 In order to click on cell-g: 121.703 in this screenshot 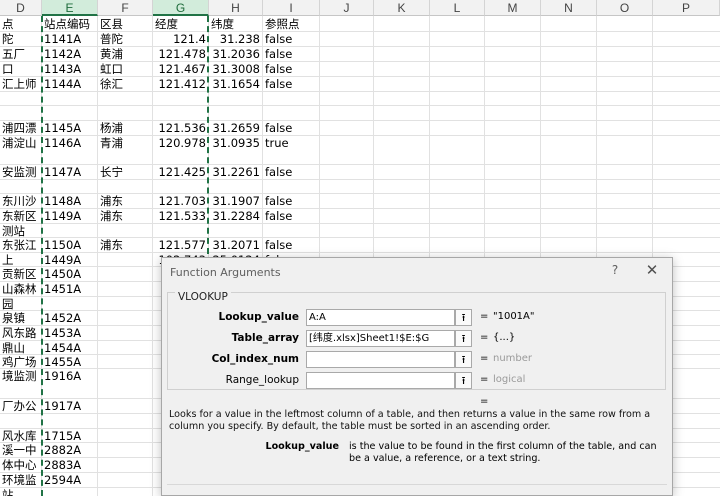, I will do `click(181, 201)`.